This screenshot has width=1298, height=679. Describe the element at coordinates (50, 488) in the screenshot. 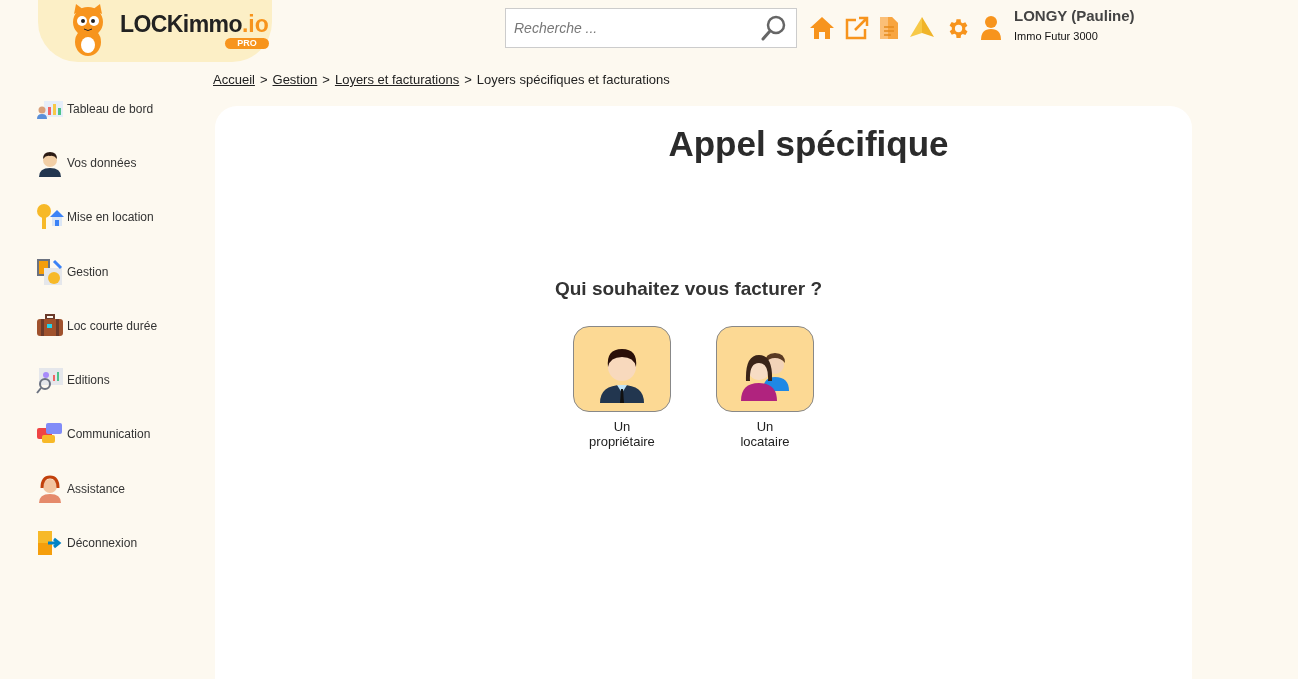

I see `support-agent-icon` at that location.